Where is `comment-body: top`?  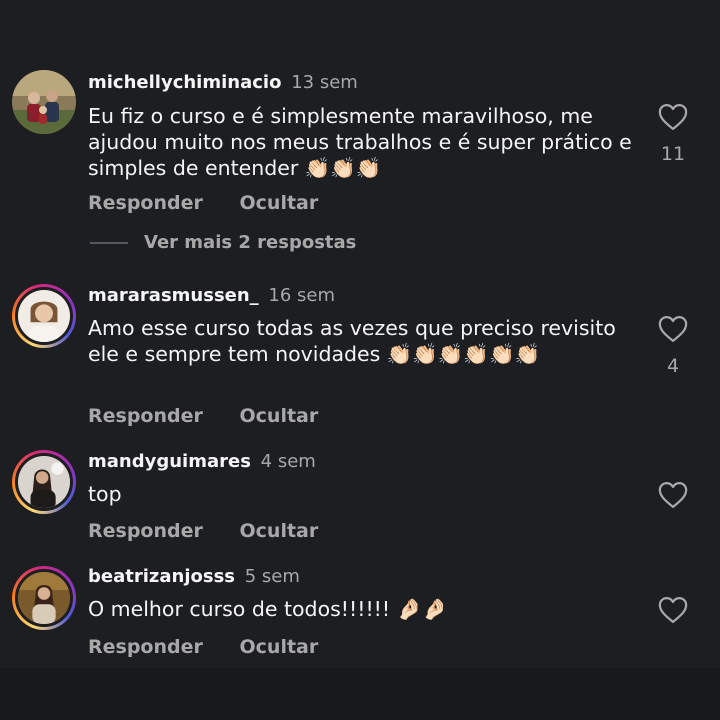 comment-body: top is located at coordinates (105, 494).